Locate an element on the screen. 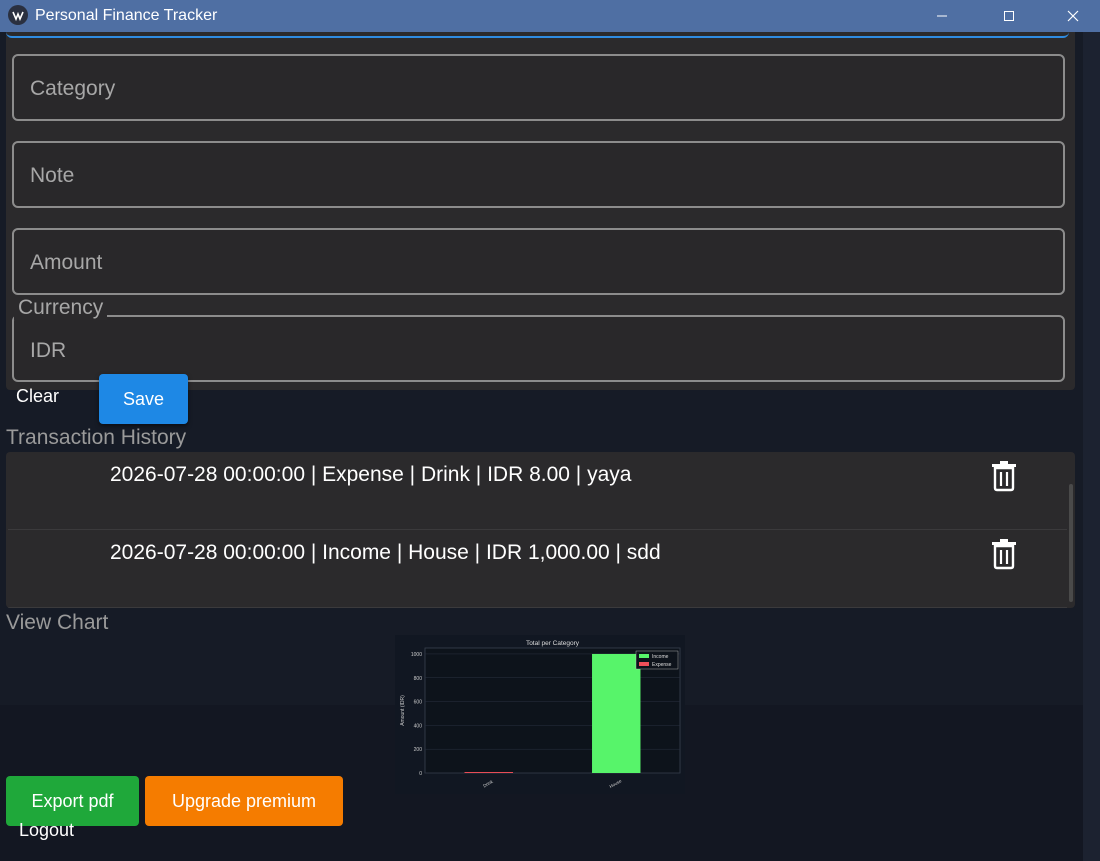 The width and height of the screenshot is (1100, 861). close-button is located at coordinates (1073, 16).